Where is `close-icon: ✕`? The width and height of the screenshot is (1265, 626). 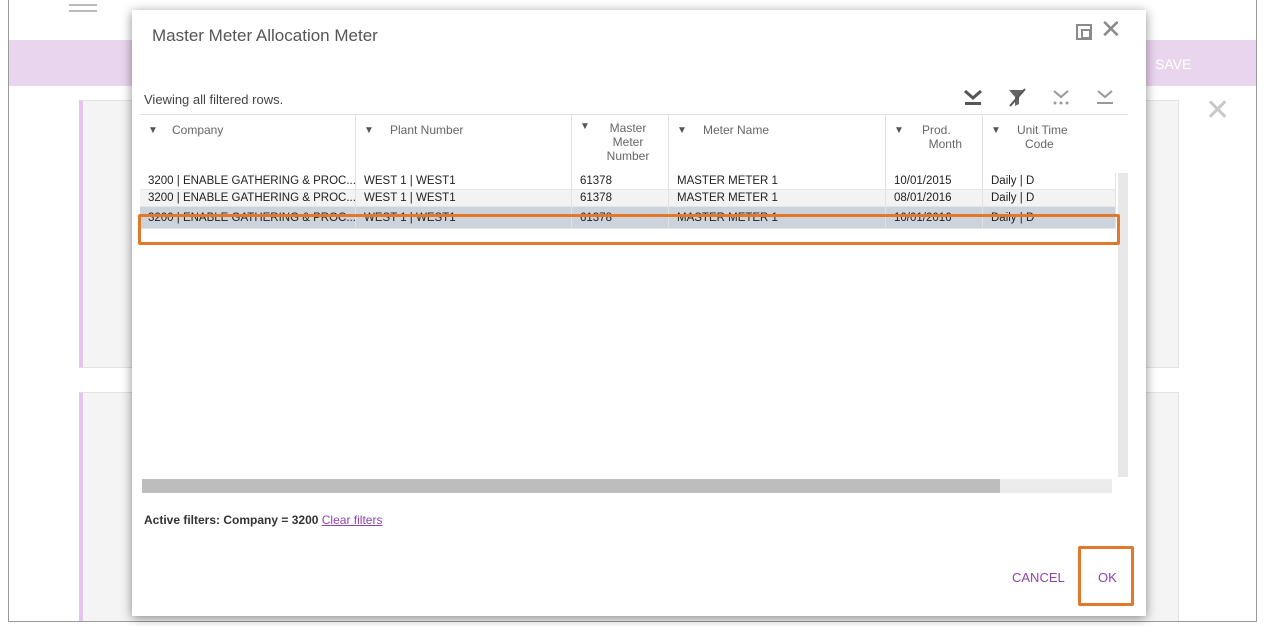 close-icon: ✕ is located at coordinates (1111, 29).